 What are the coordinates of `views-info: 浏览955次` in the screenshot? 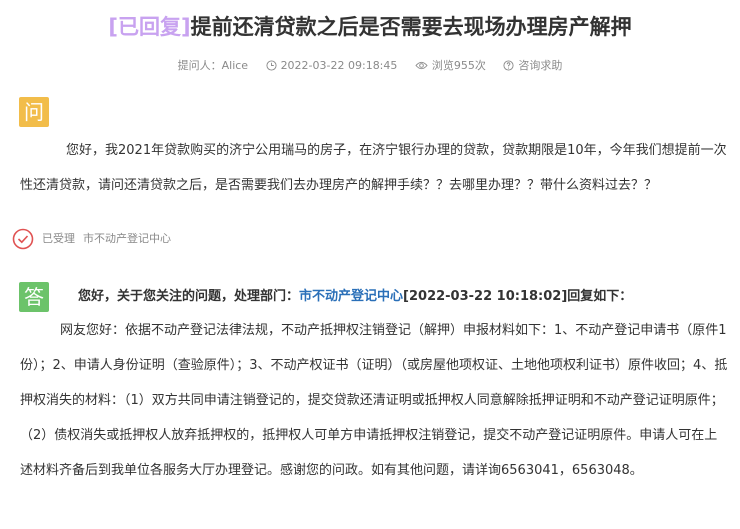 It's located at (450, 66).